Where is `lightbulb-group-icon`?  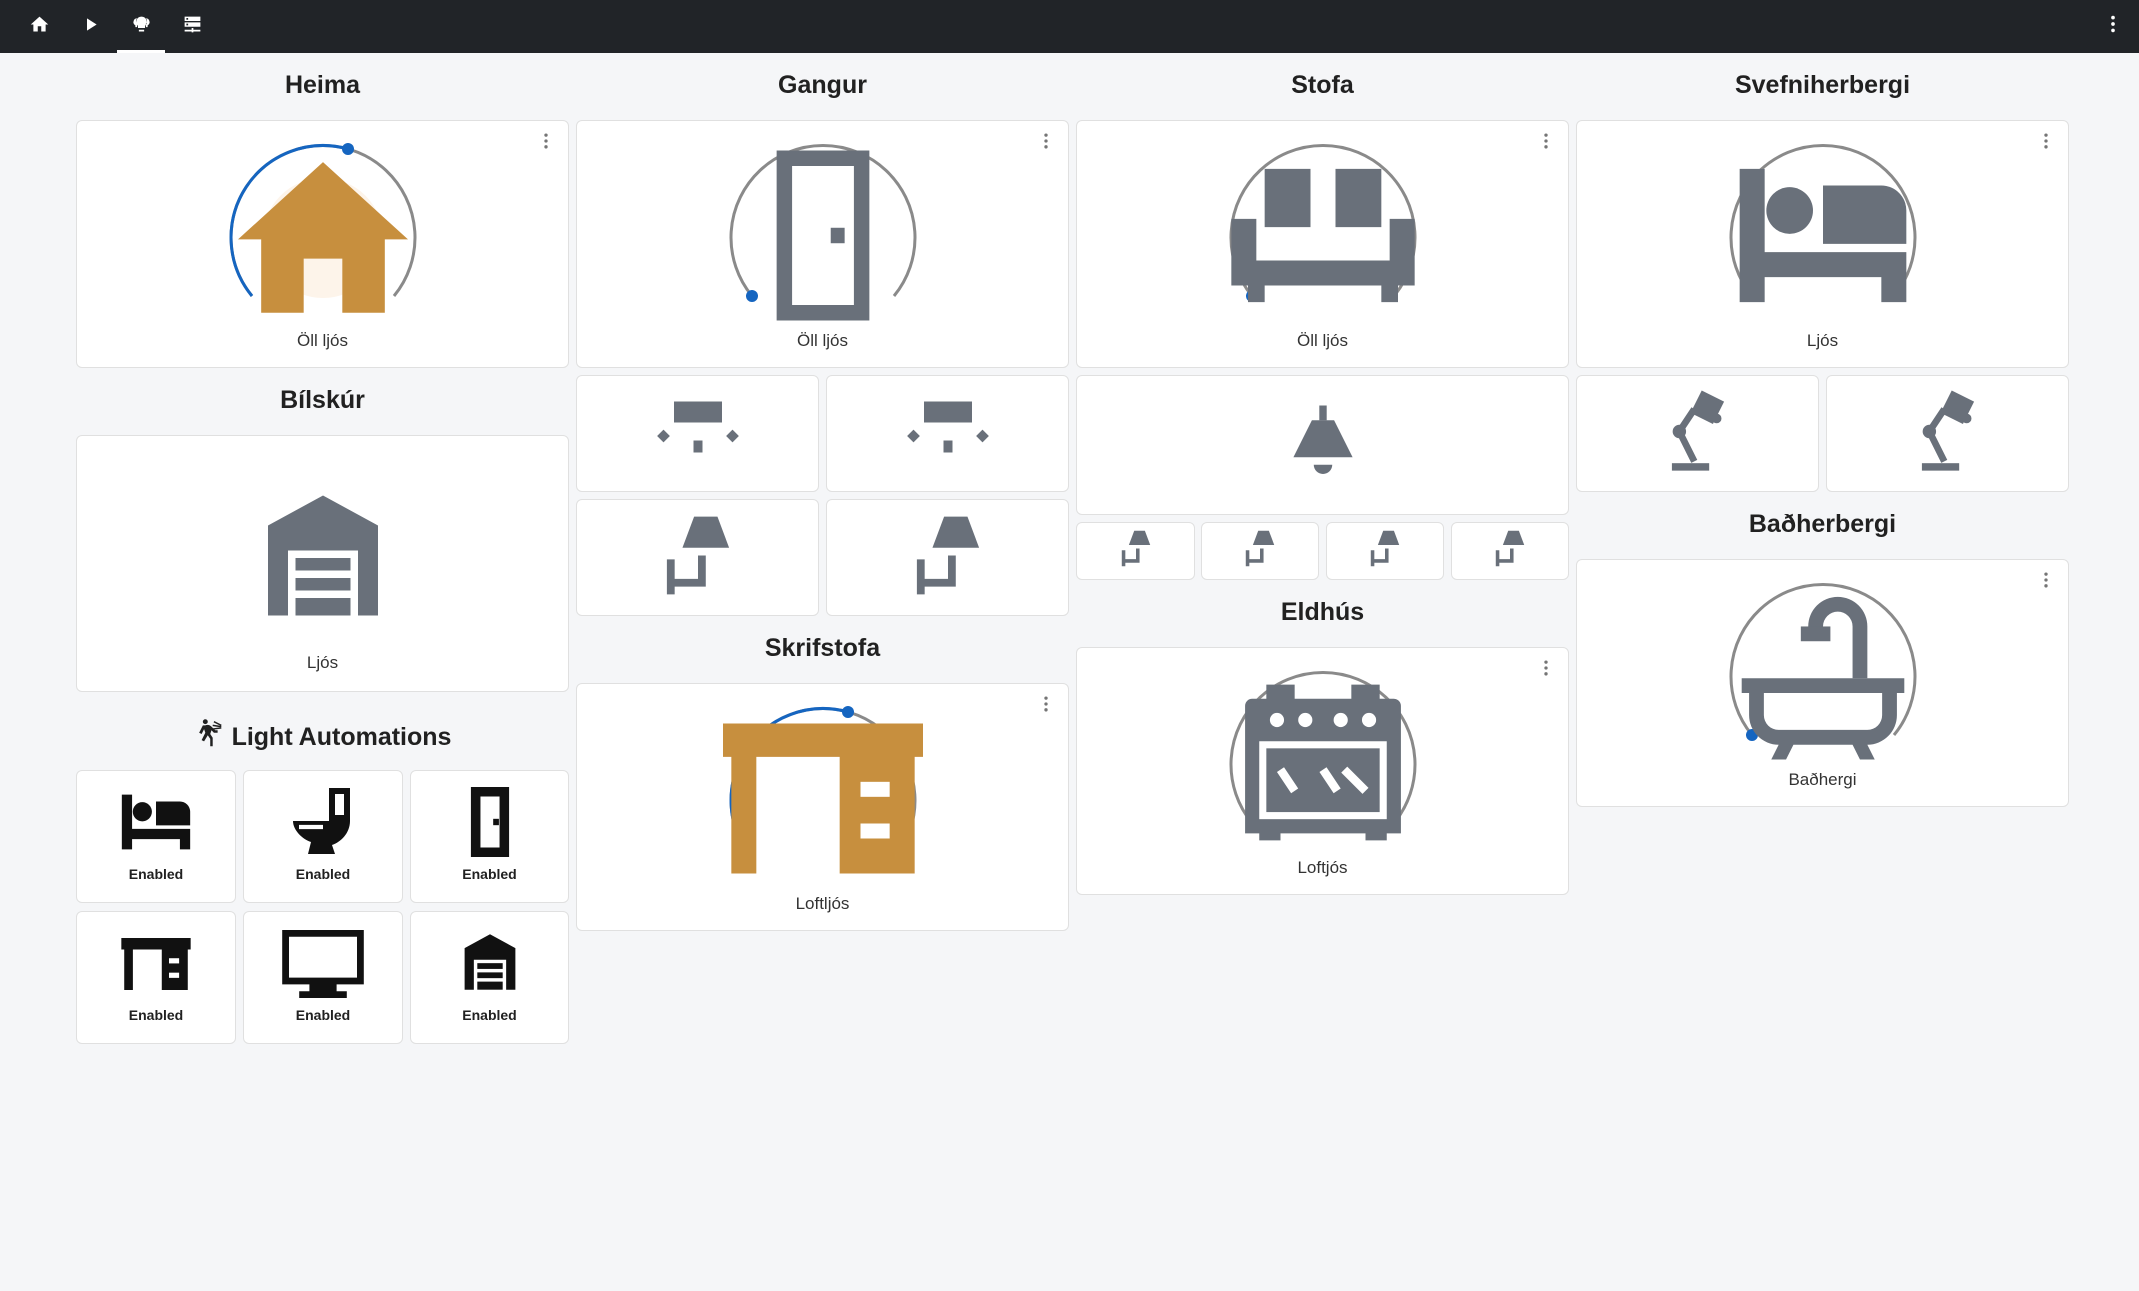 lightbulb-group-icon is located at coordinates (141, 27).